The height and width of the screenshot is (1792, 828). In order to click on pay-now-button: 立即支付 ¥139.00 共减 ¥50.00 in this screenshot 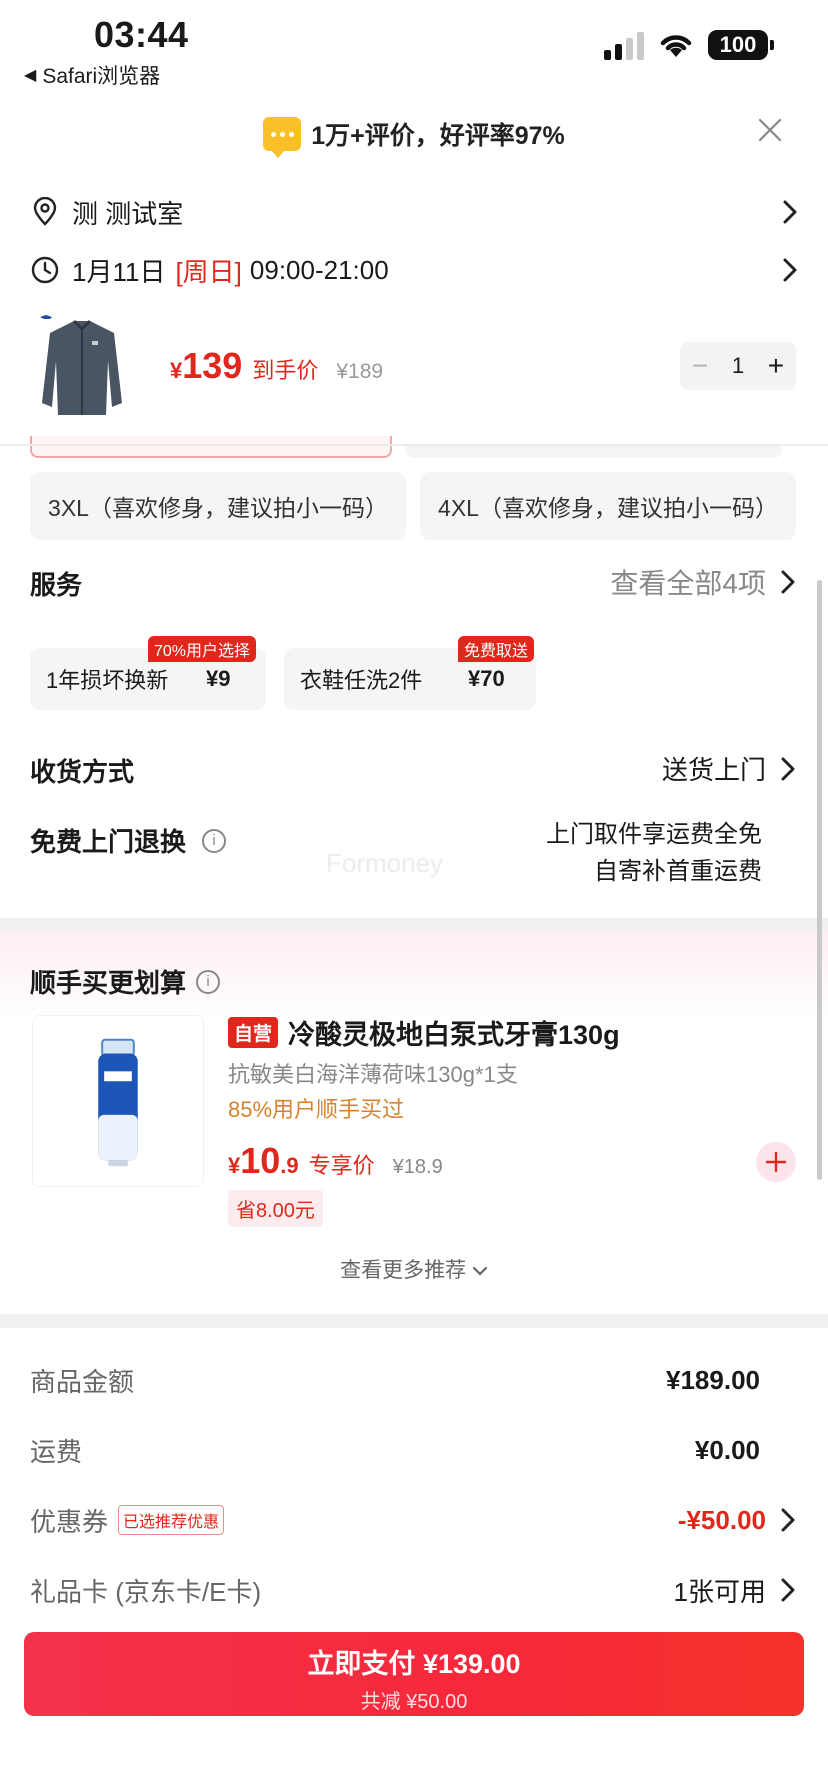, I will do `click(414, 1674)`.